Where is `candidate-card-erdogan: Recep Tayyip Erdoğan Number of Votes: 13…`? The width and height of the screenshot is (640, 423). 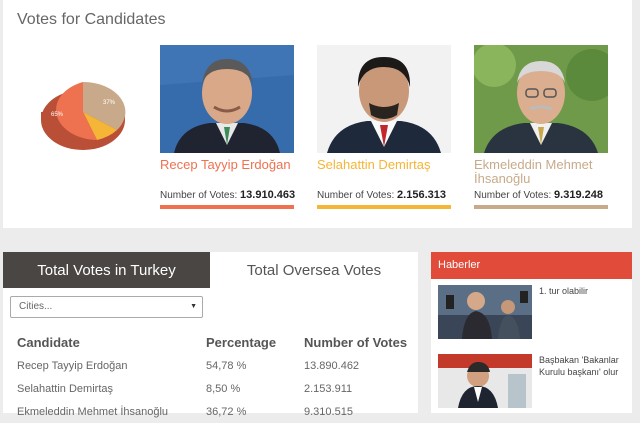 candidate-card-erdogan: Recep Tayyip Erdoğan Number of Votes: 13… is located at coordinates (227, 127).